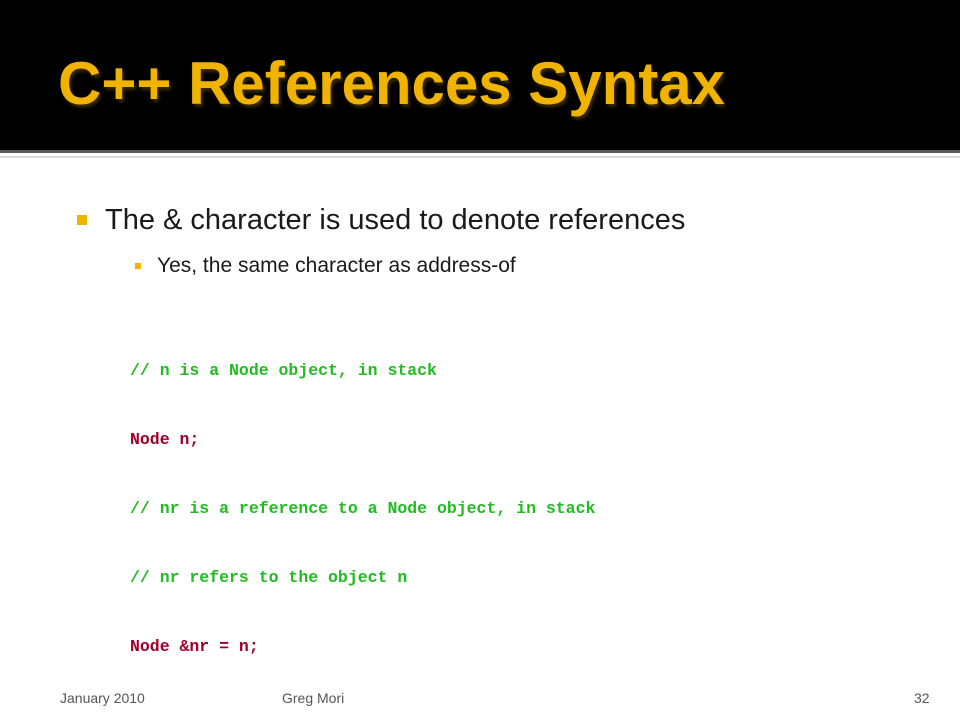 The width and height of the screenshot is (960, 720). I want to click on title-divider-light, so click(480, 157).